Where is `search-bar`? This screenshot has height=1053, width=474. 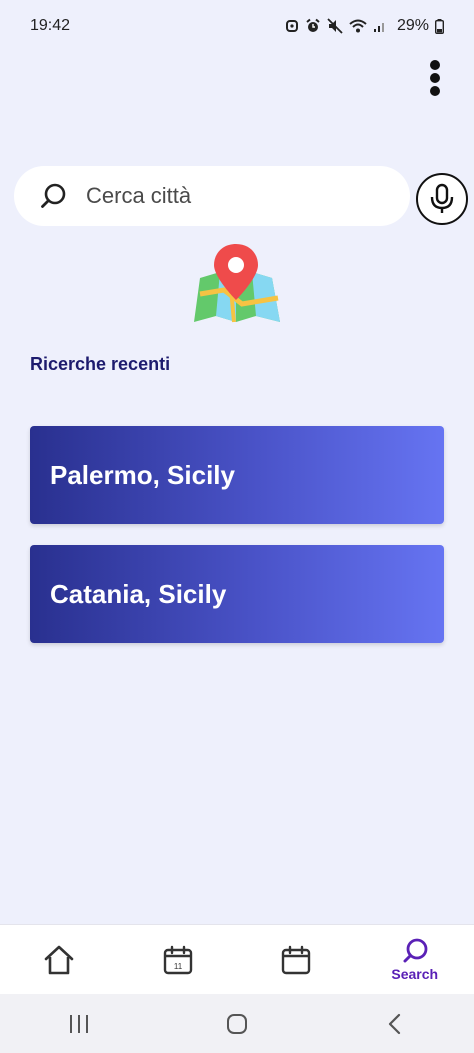 search-bar is located at coordinates (212, 196).